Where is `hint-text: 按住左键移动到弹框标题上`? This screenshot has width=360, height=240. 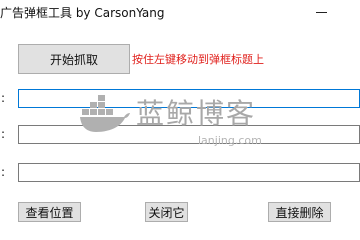 hint-text: 按住左键移动到弹框标题上 is located at coordinates (198, 59).